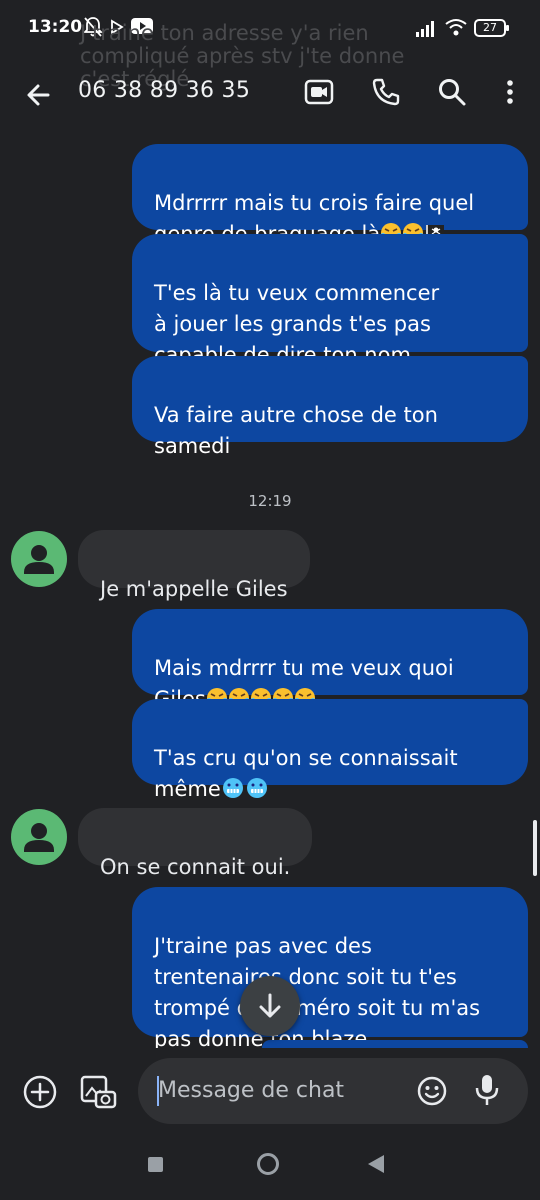  What do you see at coordinates (195, 843) in the screenshot?
I see `message-bubble-incoming: On se connait oui.` at bounding box center [195, 843].